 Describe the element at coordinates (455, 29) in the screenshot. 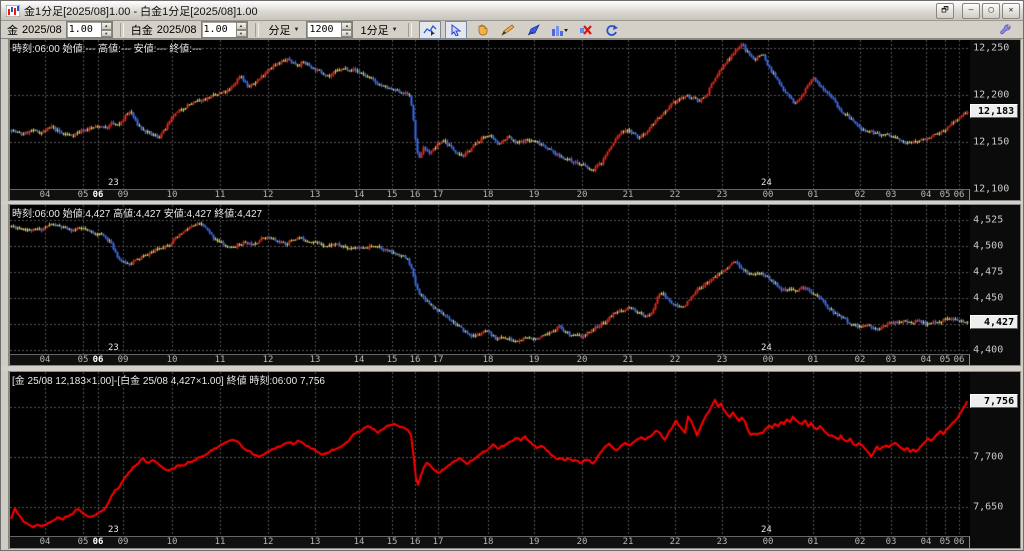

I see `select-tool-button` at that location.